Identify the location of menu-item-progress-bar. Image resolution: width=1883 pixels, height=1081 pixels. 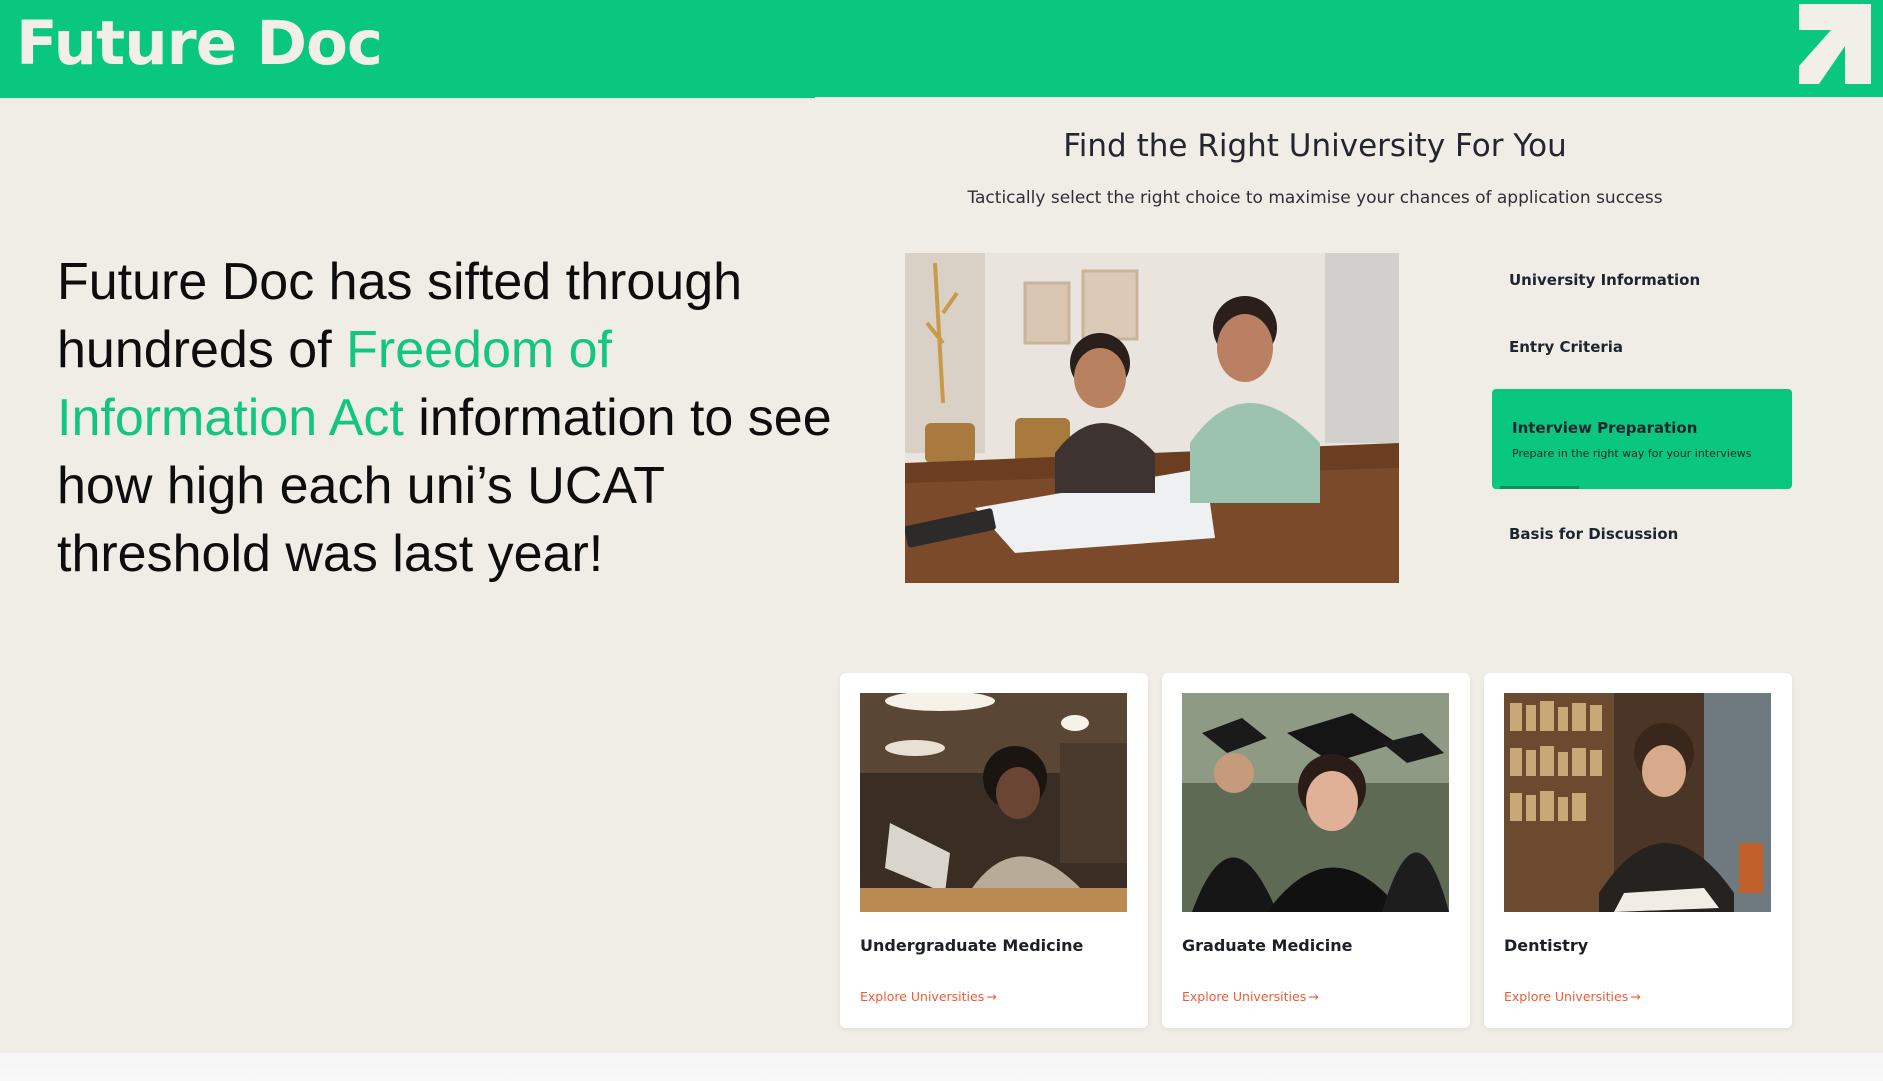
(1539, 487).